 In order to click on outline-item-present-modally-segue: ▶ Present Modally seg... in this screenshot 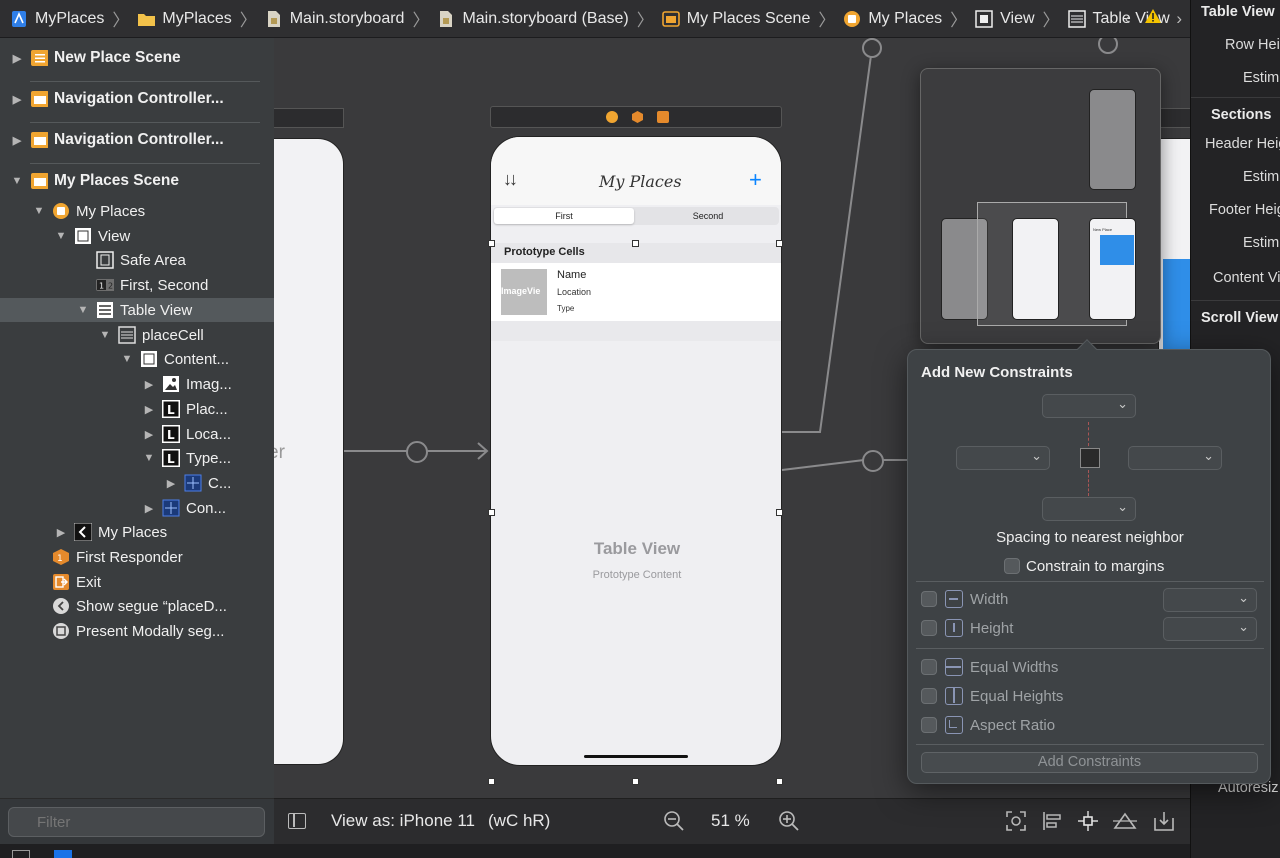, I will do `click(137, 631)`.